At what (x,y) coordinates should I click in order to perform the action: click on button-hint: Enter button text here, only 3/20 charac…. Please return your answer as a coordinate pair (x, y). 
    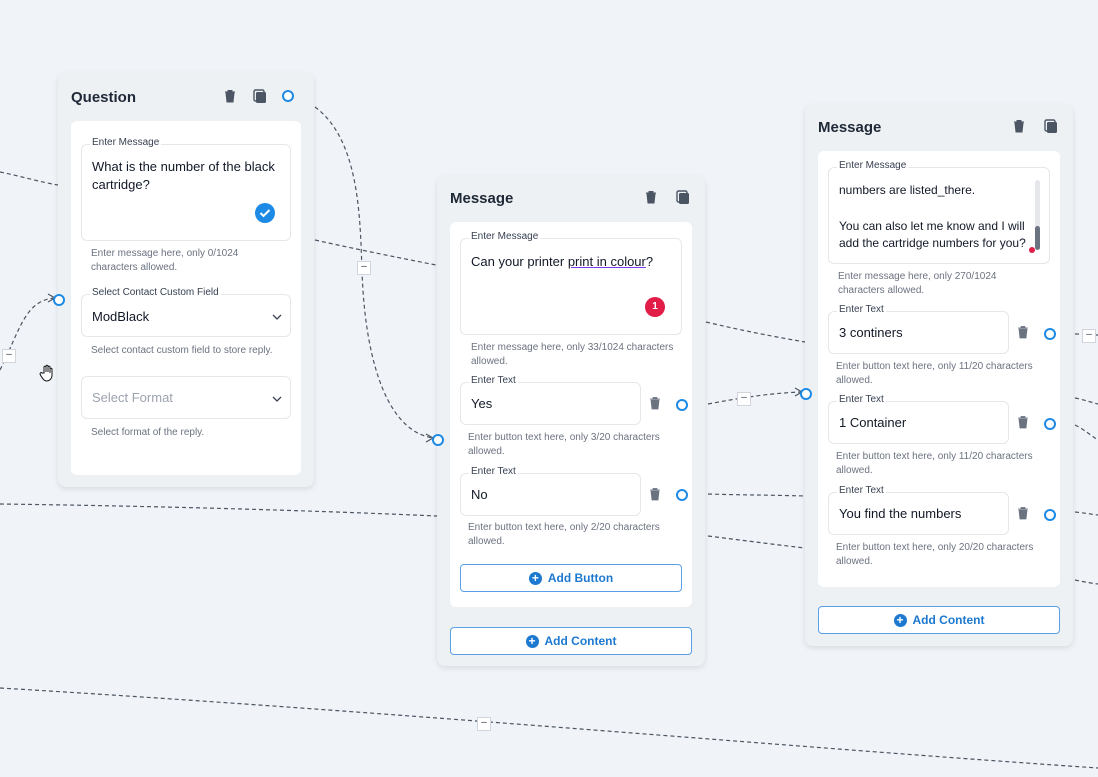
    Looking at the image, I should click on (564, 444).